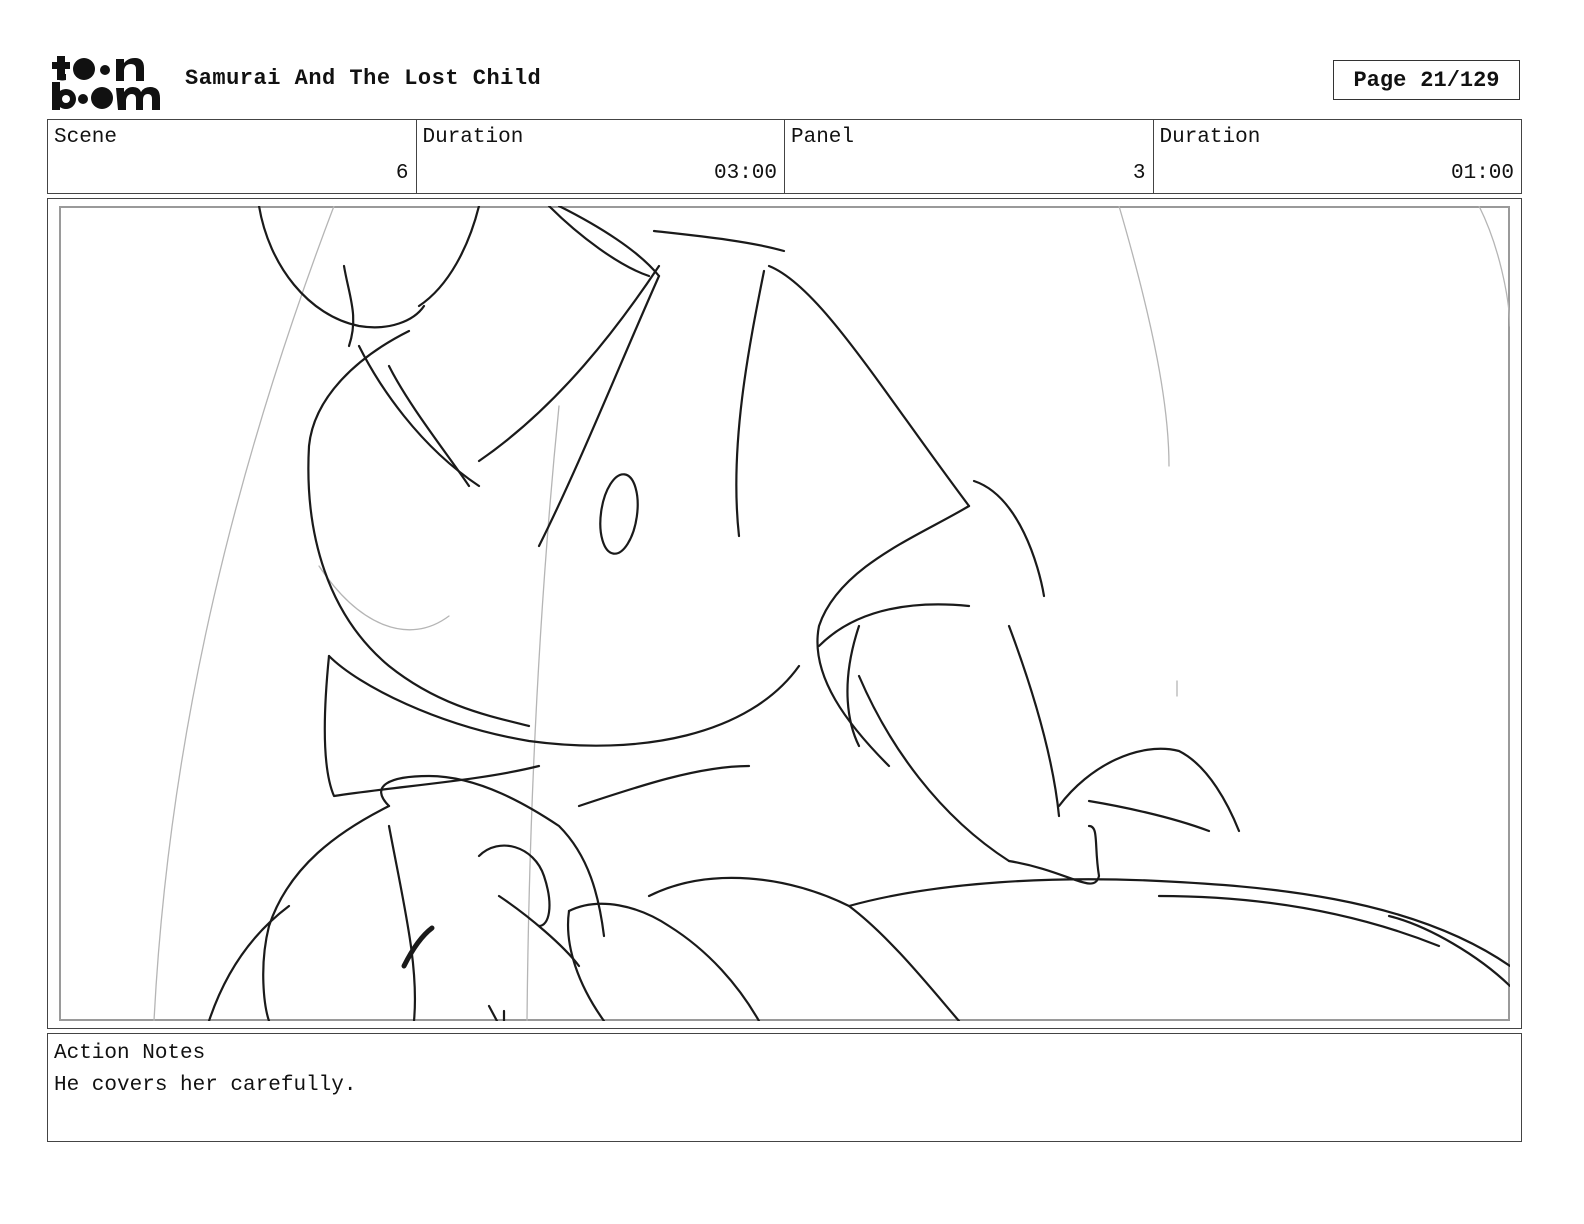  I want to click on page-label: Page, so click(1380, 80).